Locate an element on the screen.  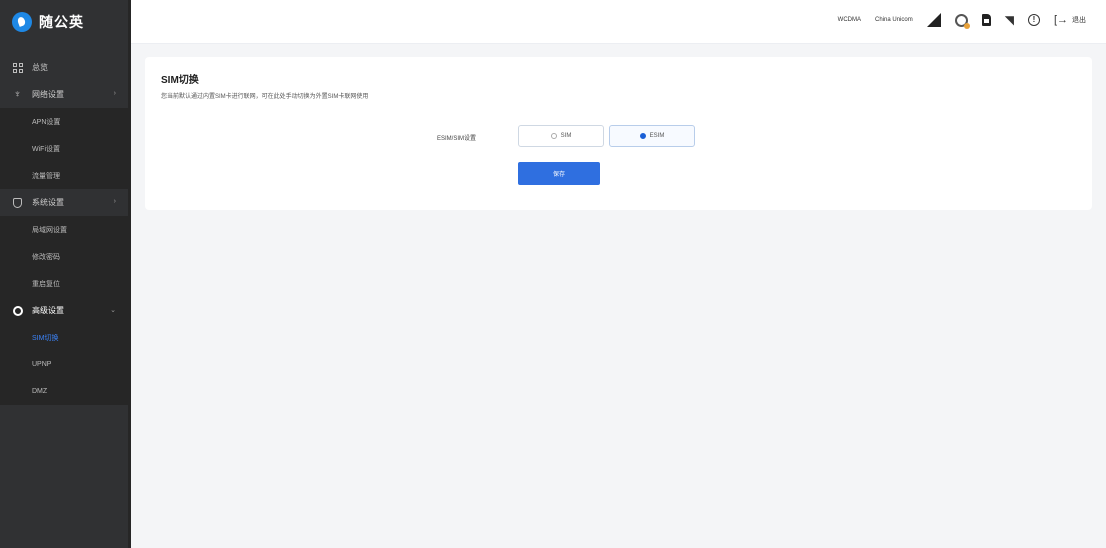
info-icon: ! is located at coordinates (1033, 20).